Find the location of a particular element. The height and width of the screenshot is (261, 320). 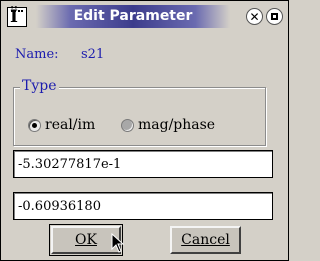

second-value-field is located at coordinates (143, 206).